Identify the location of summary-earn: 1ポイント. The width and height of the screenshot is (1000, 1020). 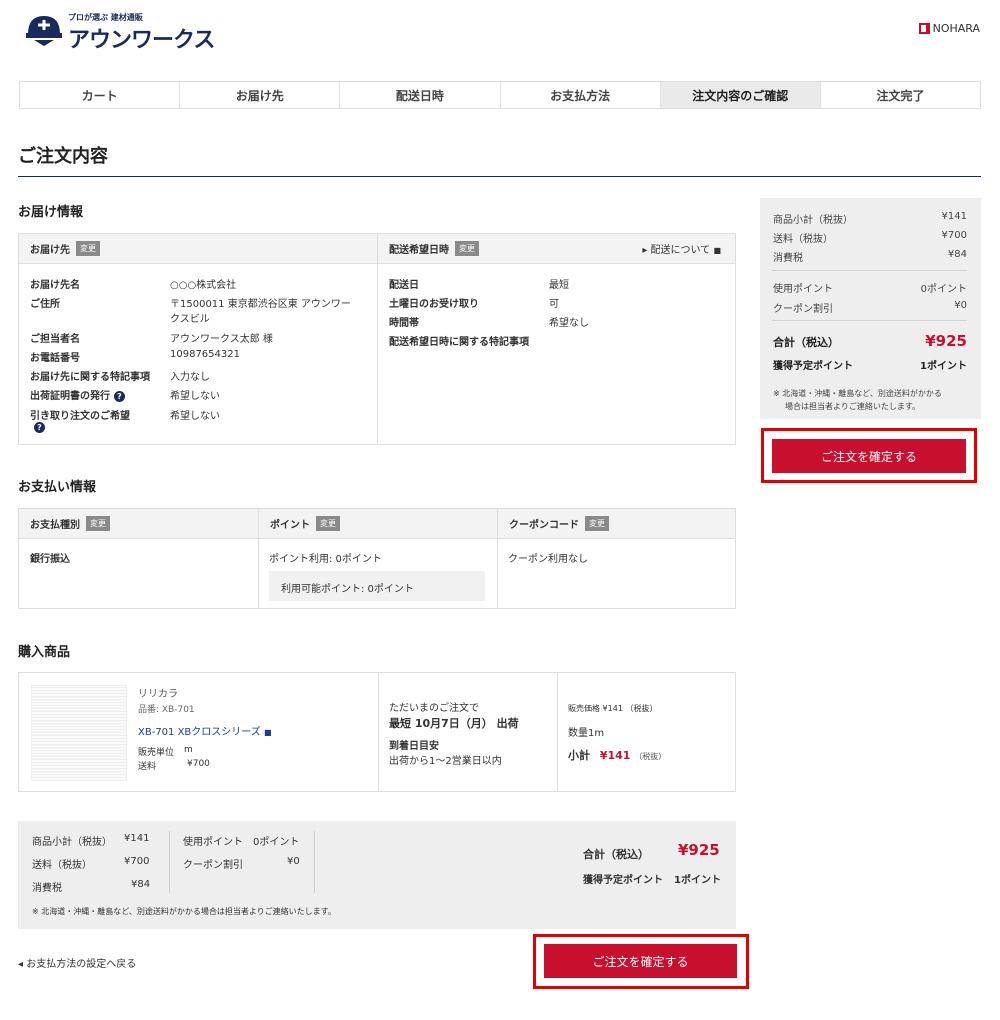
(943, 366).